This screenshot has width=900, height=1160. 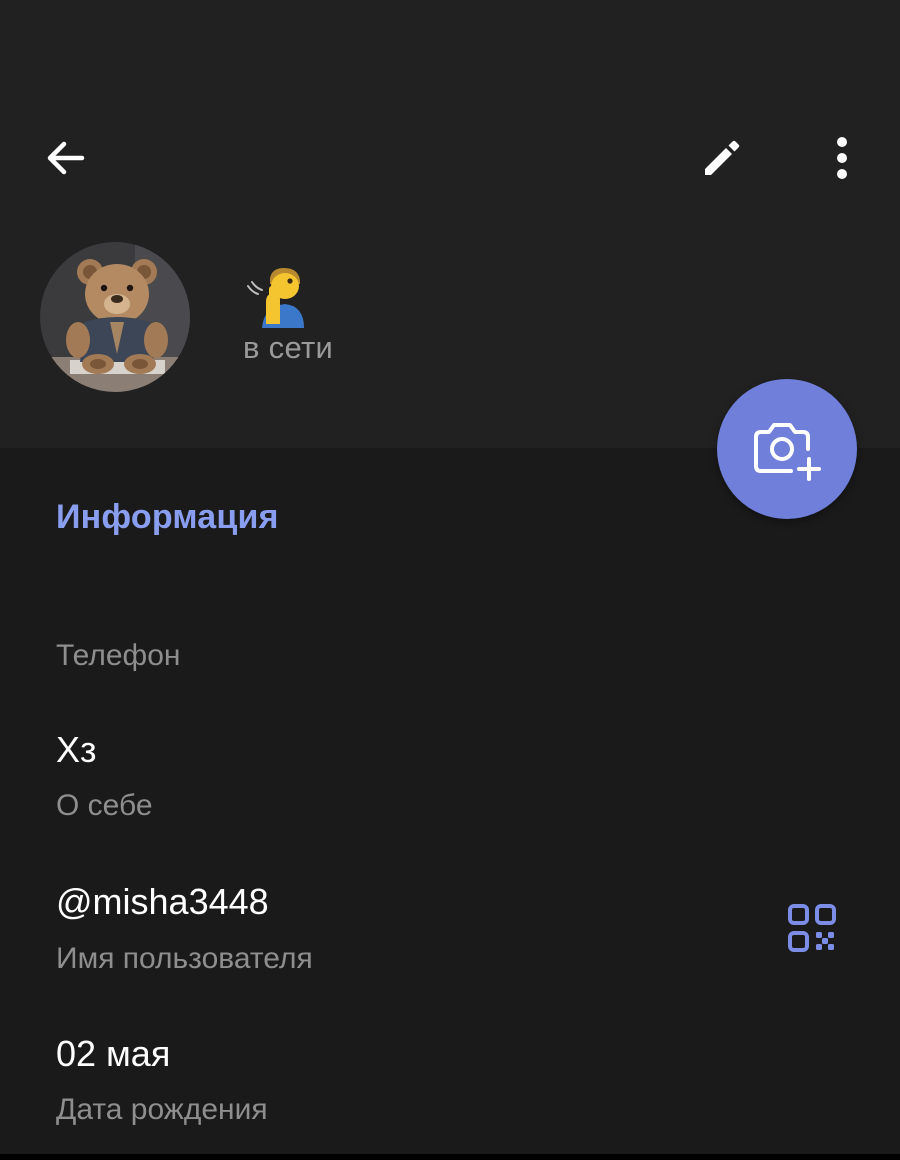 I want to click on birthday-value: 02 мая, so click(x=113, y=1054).